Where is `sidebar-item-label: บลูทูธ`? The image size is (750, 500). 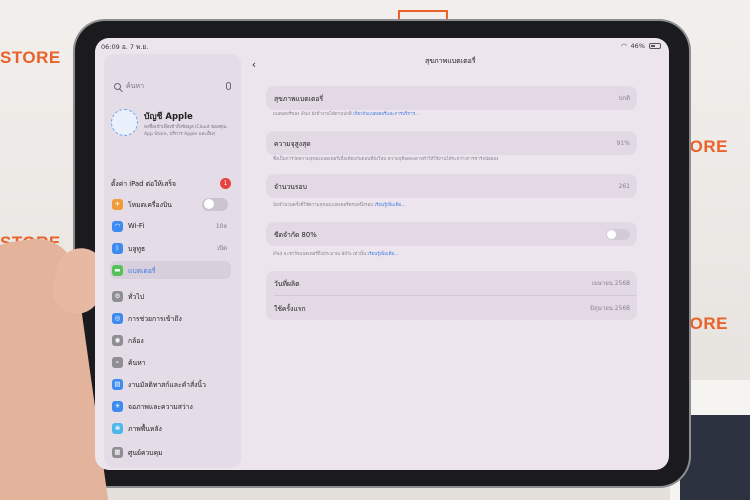
sidebar-item-label: บลูทูธ is located at coordinates (137, 248).